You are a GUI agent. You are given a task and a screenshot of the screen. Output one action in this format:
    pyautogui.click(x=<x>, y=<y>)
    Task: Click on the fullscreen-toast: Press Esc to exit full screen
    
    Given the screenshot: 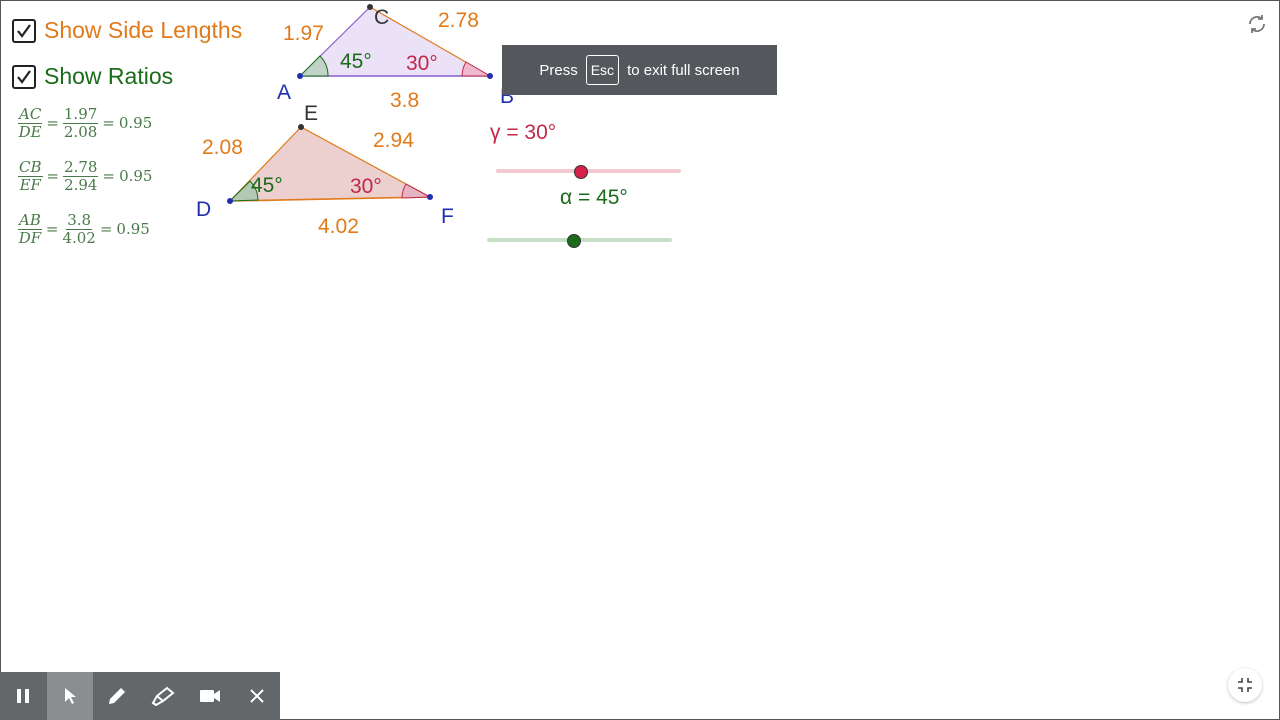 What is the action you would take?
    pyautogui.click(x=639, y=70)
    